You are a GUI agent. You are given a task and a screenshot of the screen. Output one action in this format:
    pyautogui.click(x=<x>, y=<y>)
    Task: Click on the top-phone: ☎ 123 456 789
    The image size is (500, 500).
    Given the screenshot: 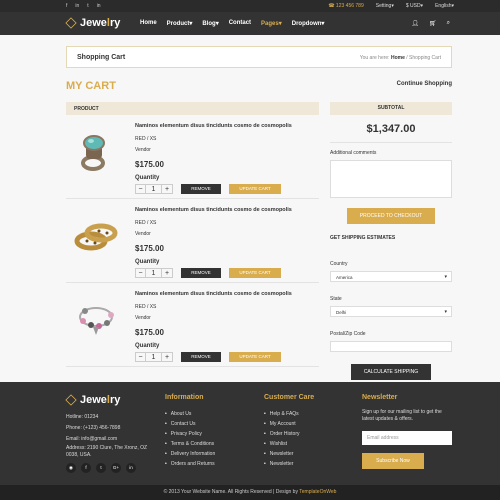 What is the action you would take?
    pyautogui.click(x=346, y=6)
    